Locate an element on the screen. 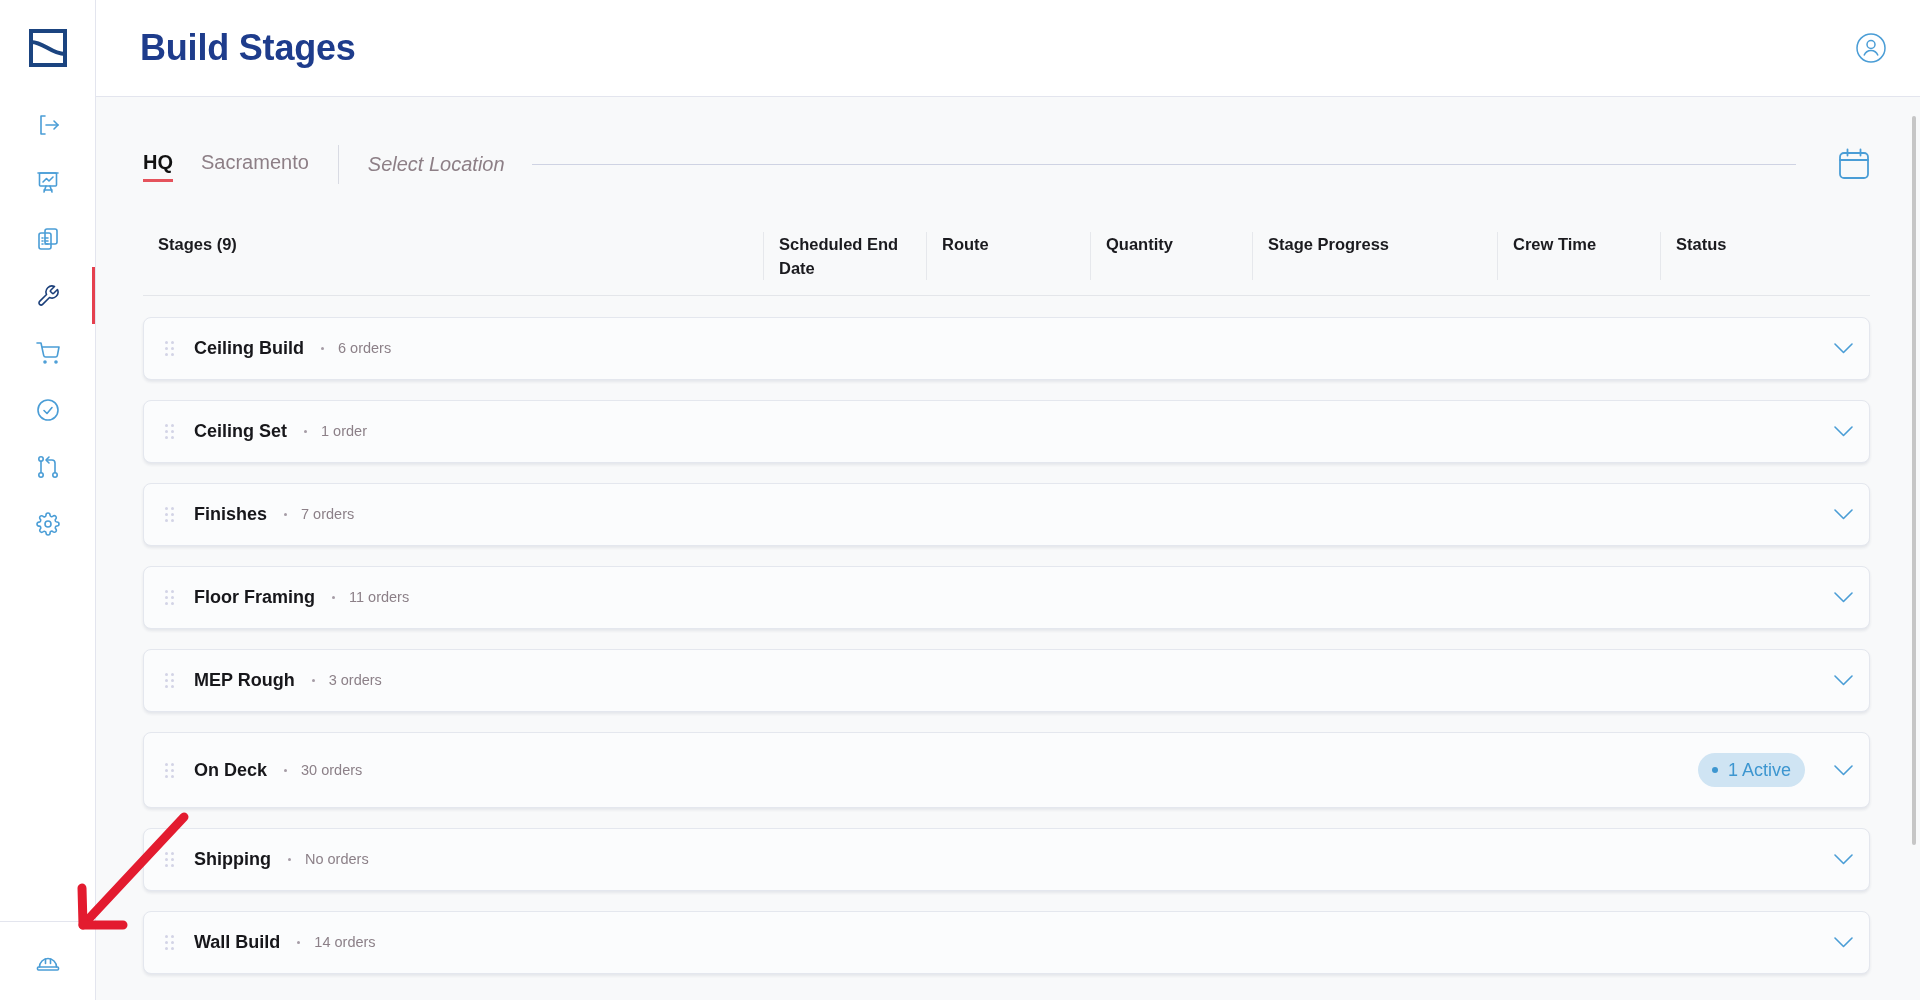  stage-row: Wall Build 14 orders is located at coordinates (1006, 942).